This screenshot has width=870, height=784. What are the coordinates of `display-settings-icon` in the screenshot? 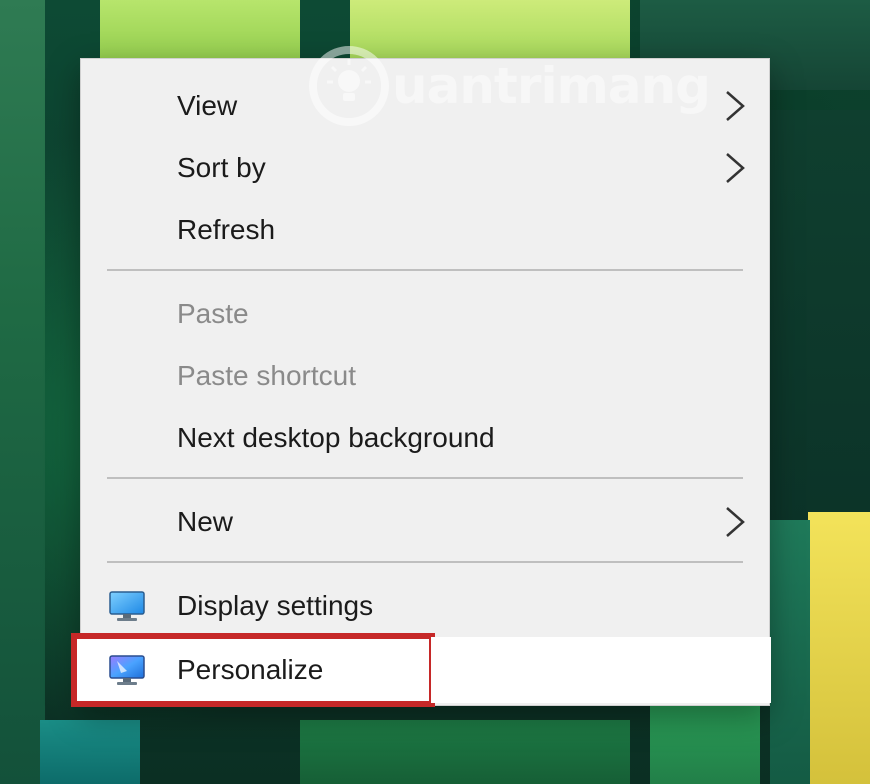 It's located at (127, 606).